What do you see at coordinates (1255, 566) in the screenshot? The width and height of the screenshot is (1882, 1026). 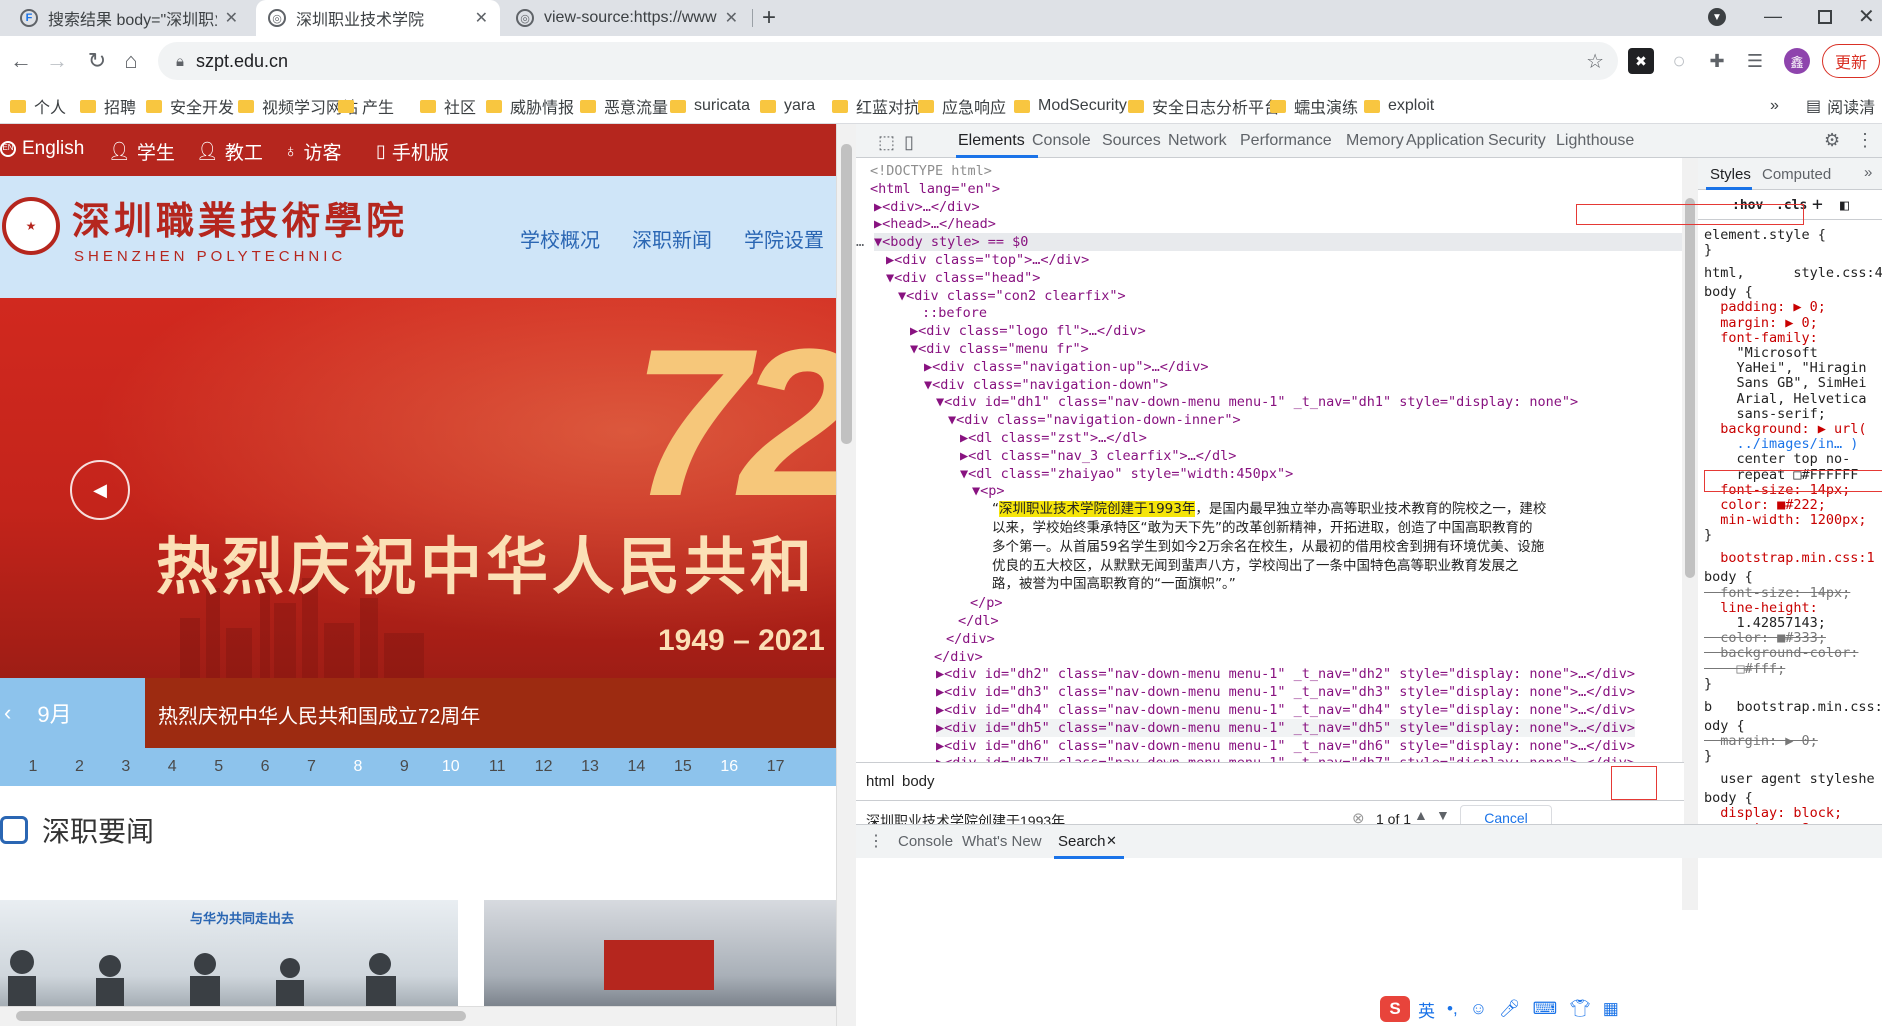 I see `text-node-line: 优良的五大校区，从默默无闻到蜚声八方，学校闯出了一条中国特色高等职业教育发展之` at bounding box center [1255, 566].